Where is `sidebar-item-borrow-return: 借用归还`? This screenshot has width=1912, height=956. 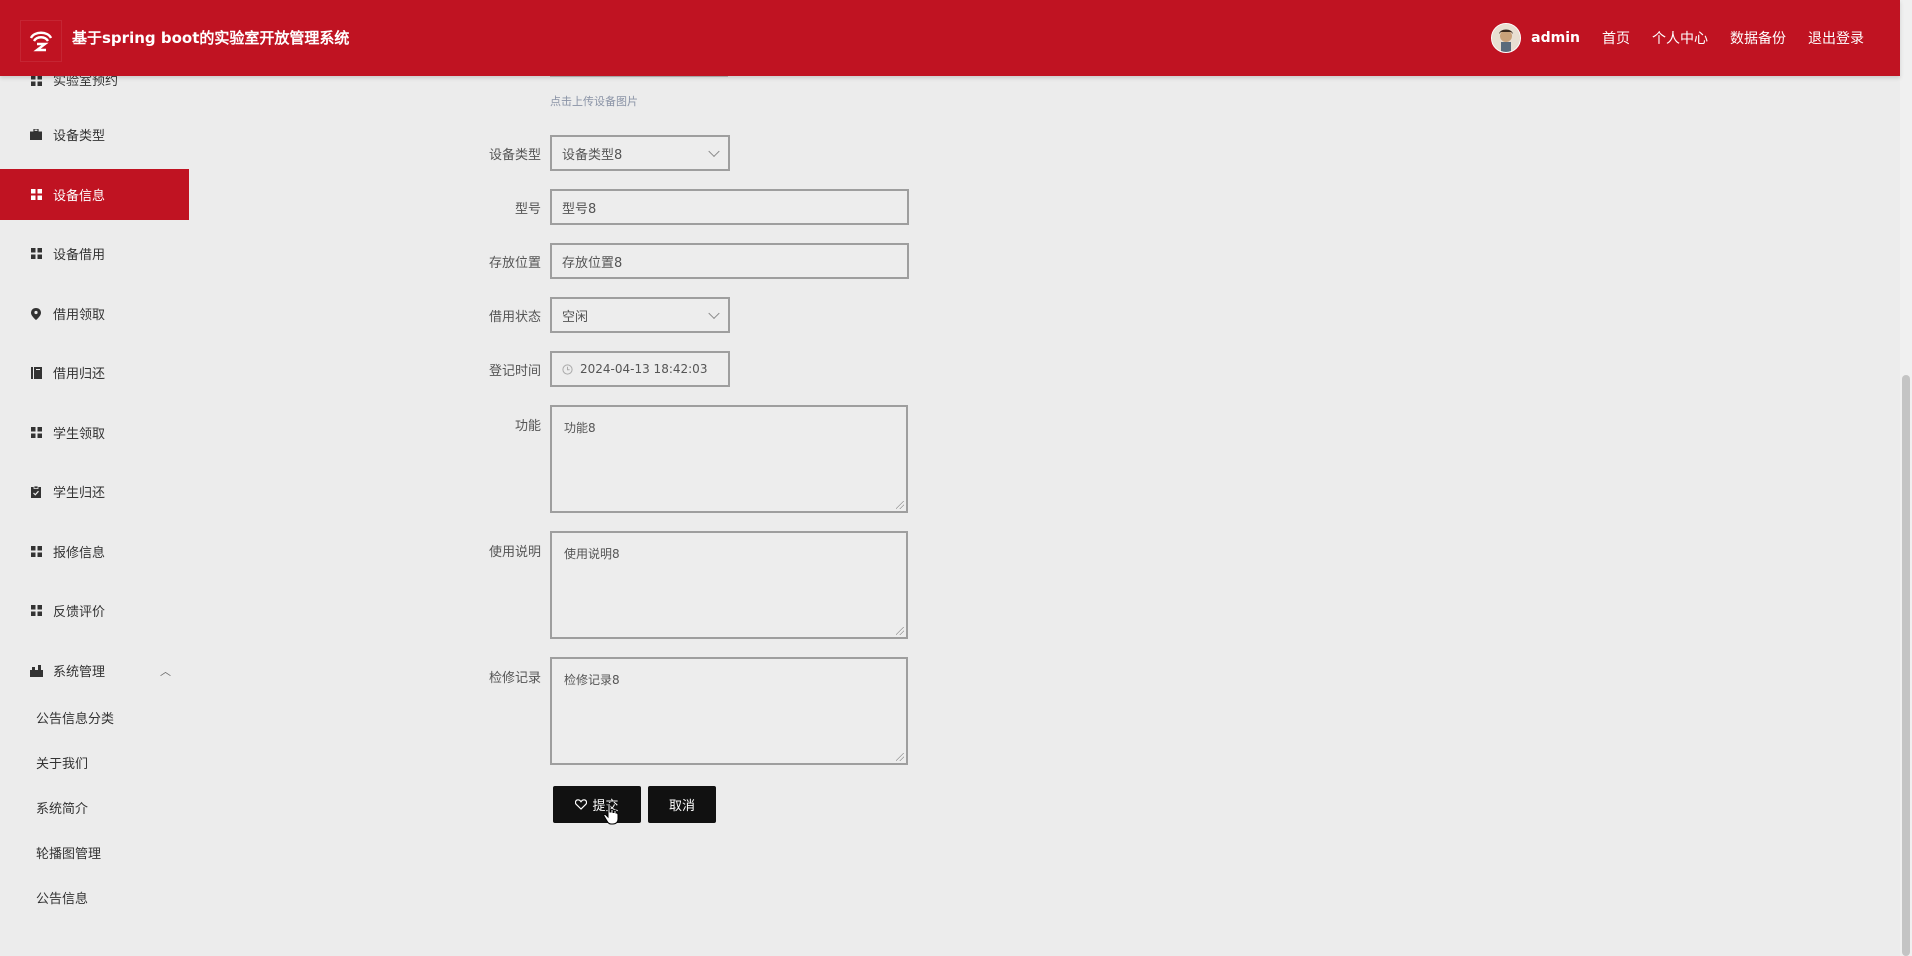 sidebar-item-borrow-return: 借用归还 is located at coordinates (94, 372).